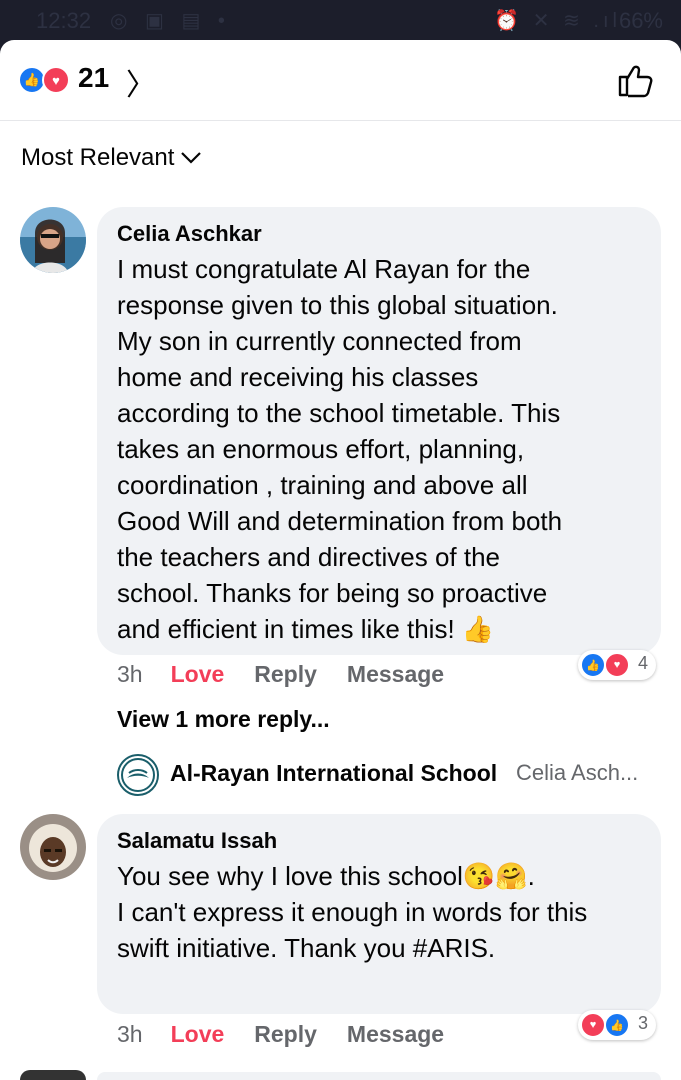  Describe the element at coordinates (340, 20) in the screenshot. I see `status-bar: 12:32 ◎ ▣ ▤ • ⏰ ✕ ≋ .ıl 66%` at that location.